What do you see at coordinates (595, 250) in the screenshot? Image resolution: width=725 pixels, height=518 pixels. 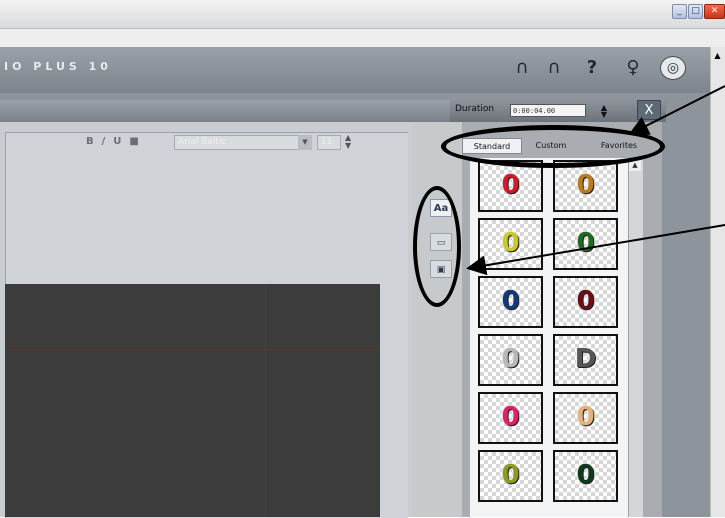 I see `arrow-to-side-tabs` at bounding box center [595, 250].